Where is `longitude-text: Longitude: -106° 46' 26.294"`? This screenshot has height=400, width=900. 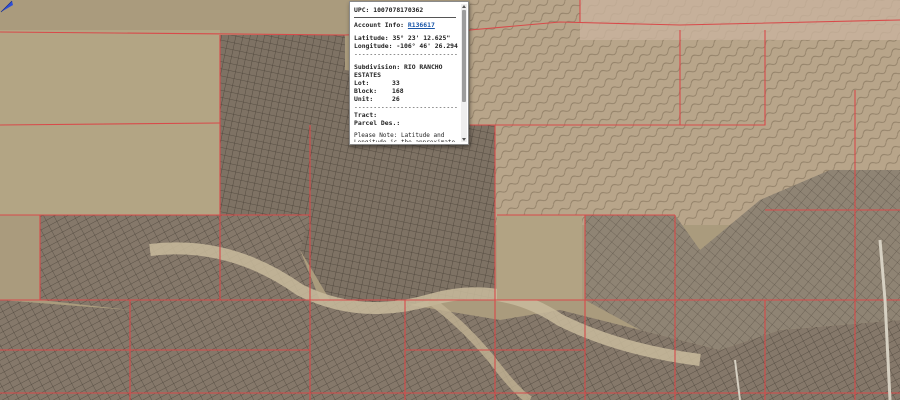 longitude-text: Longitude: -106° 46' 26.294" is located at coordinates (406, 46).